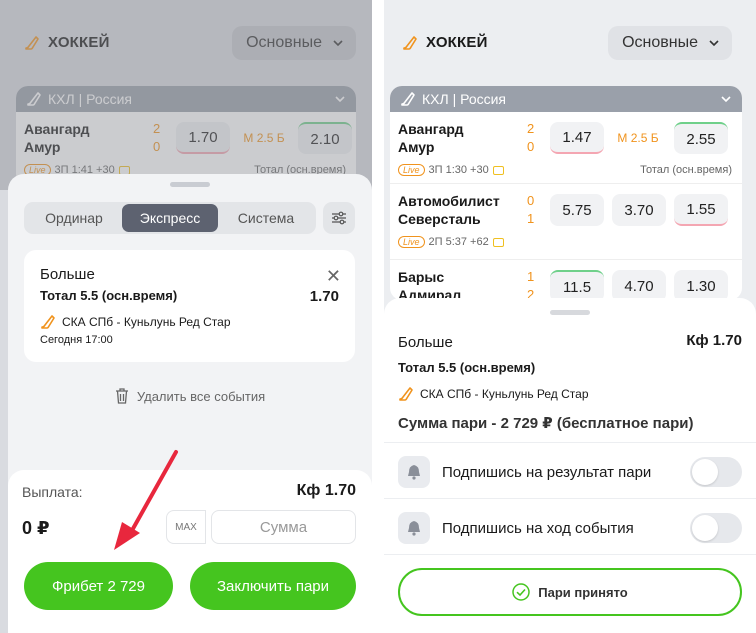 The height and width of the screenshot is (633, 756). What do you see at coordinates (324, 296) in the screenshot?
I see `bet-odds: 1.70` at bounding box center [324, 296].